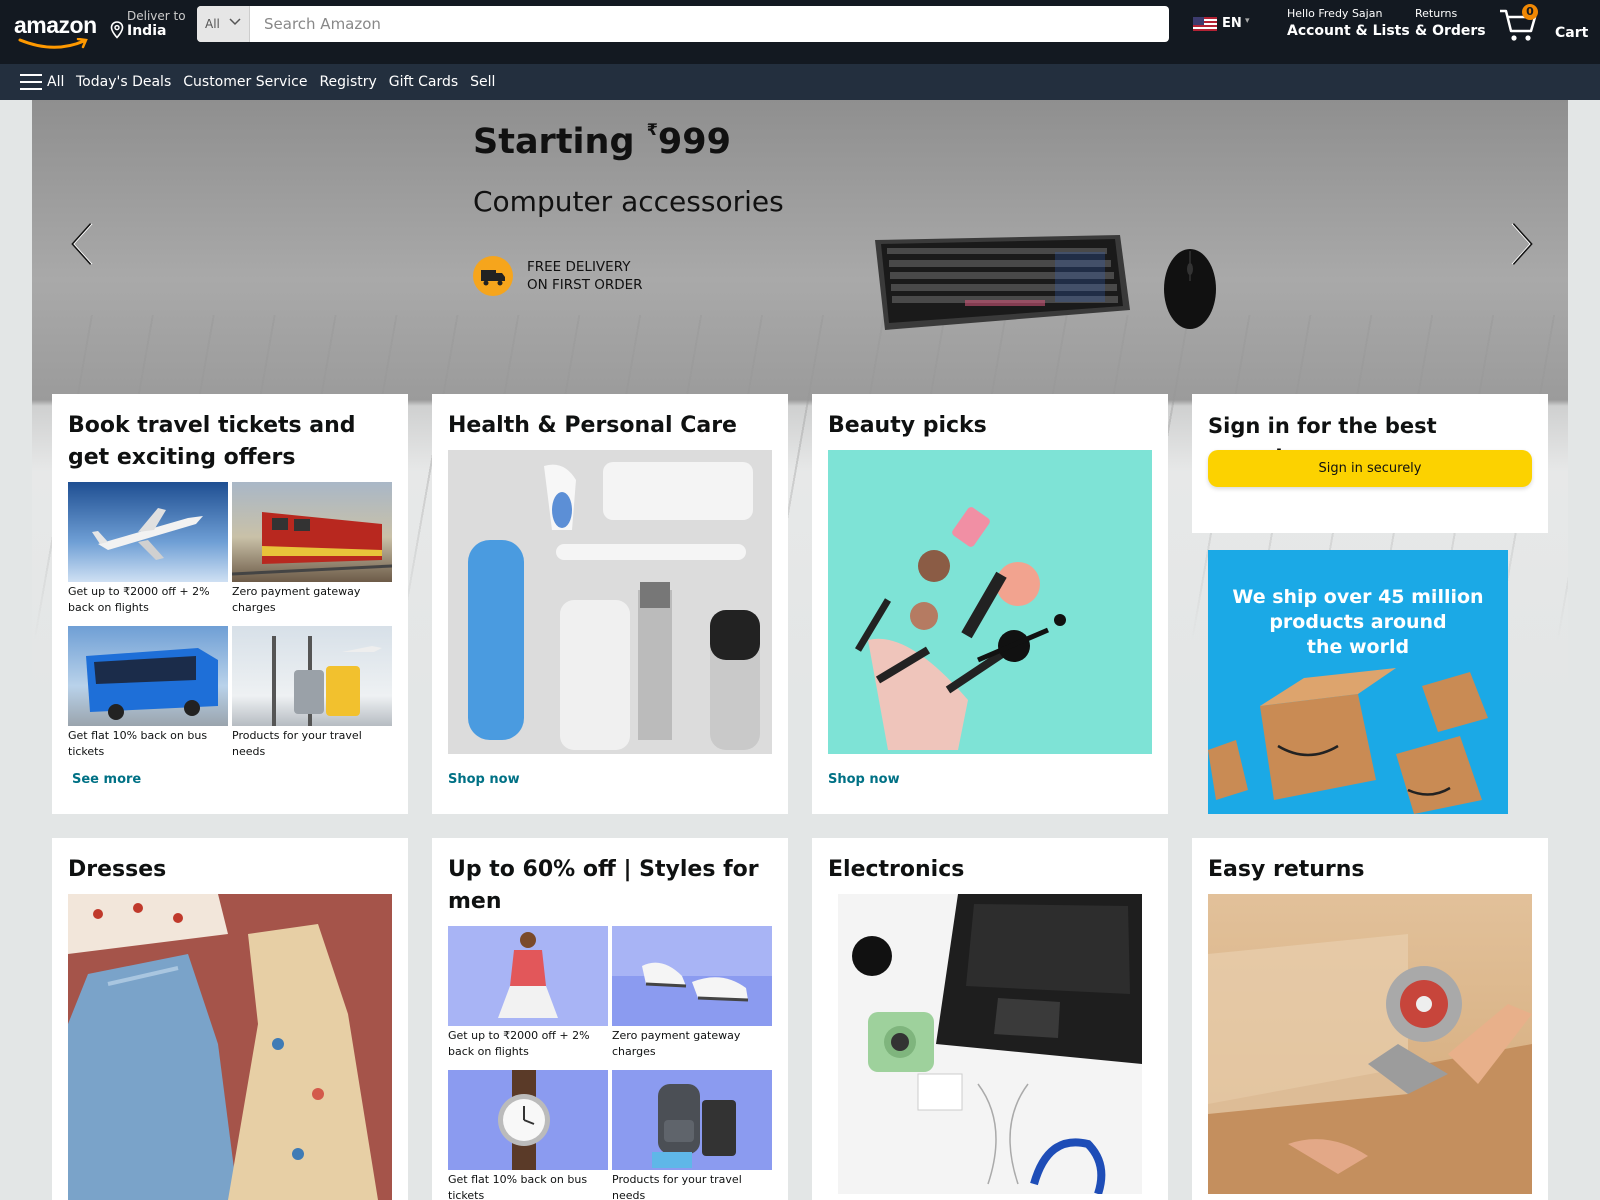 The height and width of the screenshot is (1200, 1600). I want to click on search-category-select: All, so click(223, 24).